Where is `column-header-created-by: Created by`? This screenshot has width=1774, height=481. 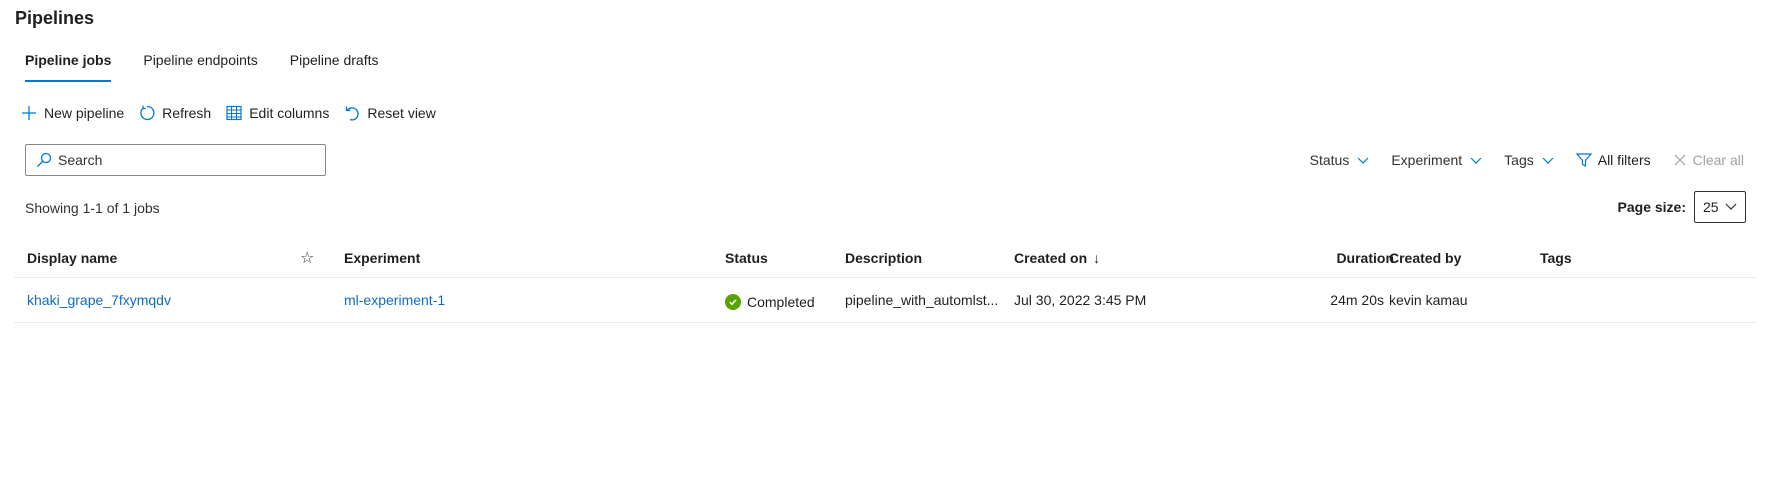 column-header-created-by: Created by is located at coordinates (1454, 257).